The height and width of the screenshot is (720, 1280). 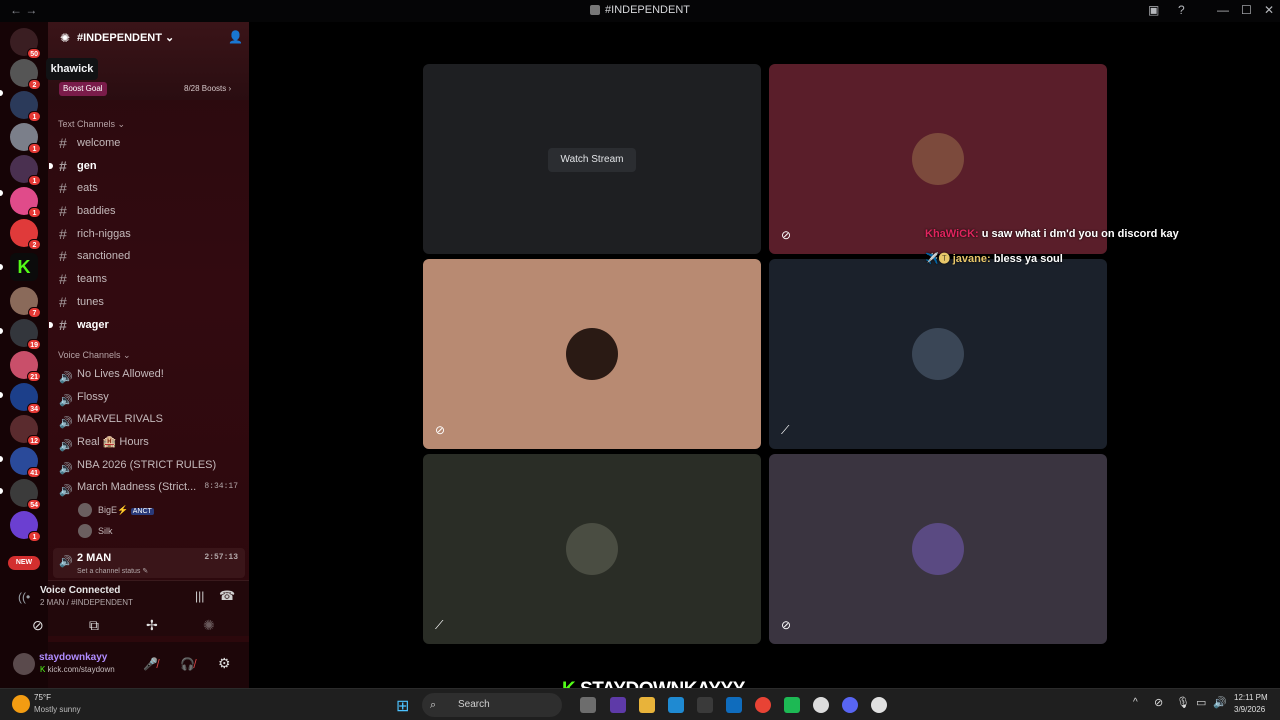 What do you see at coordinates (151, 419) in the screenshot?
I see `voice-channel-marvel: 🔊 MARVEL RIVALS` at bounding box center [151, 419].